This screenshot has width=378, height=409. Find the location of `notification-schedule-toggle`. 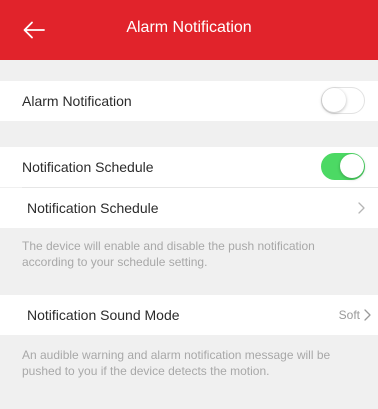

notification-schedule-toggle is located at coordinates (343, 166).